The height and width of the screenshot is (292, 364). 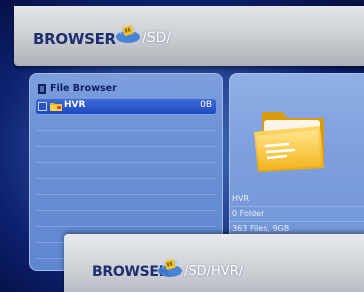 I want to click on item-size: 0B, so click(x=206, y=105).